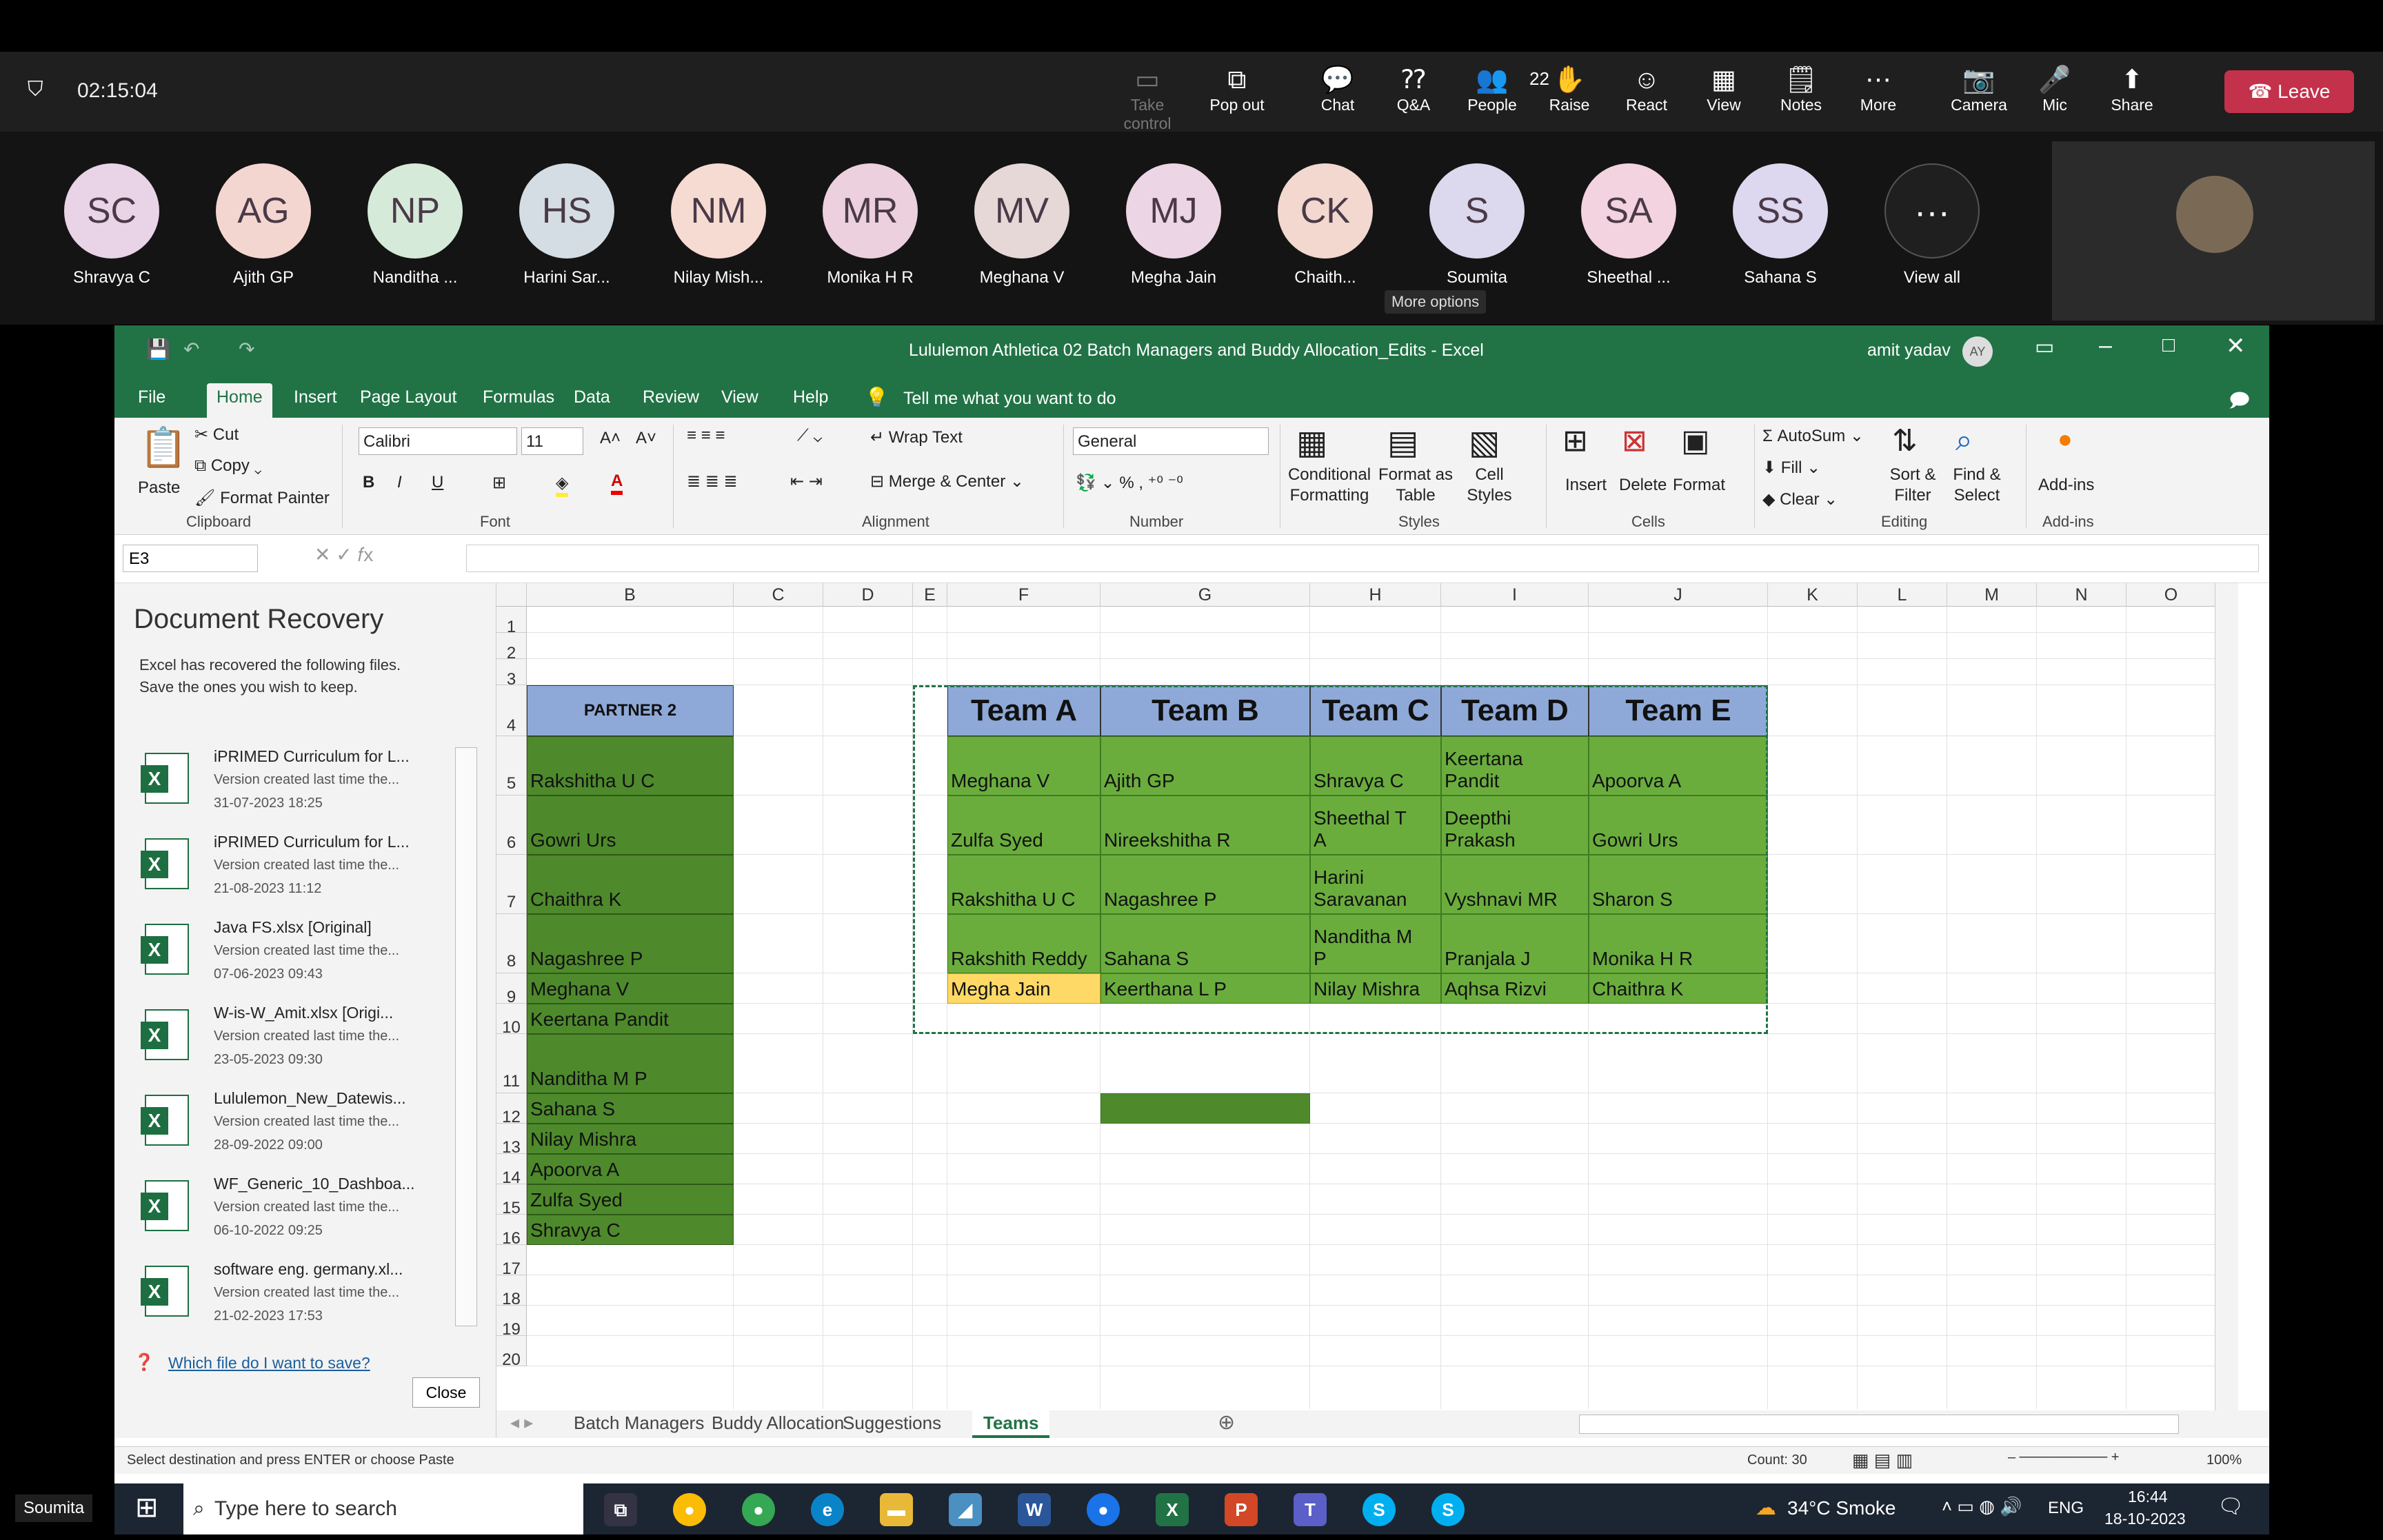  Describe the element at coordinates (868, 595) in the screenshot. I see `column-header: D` at that location.